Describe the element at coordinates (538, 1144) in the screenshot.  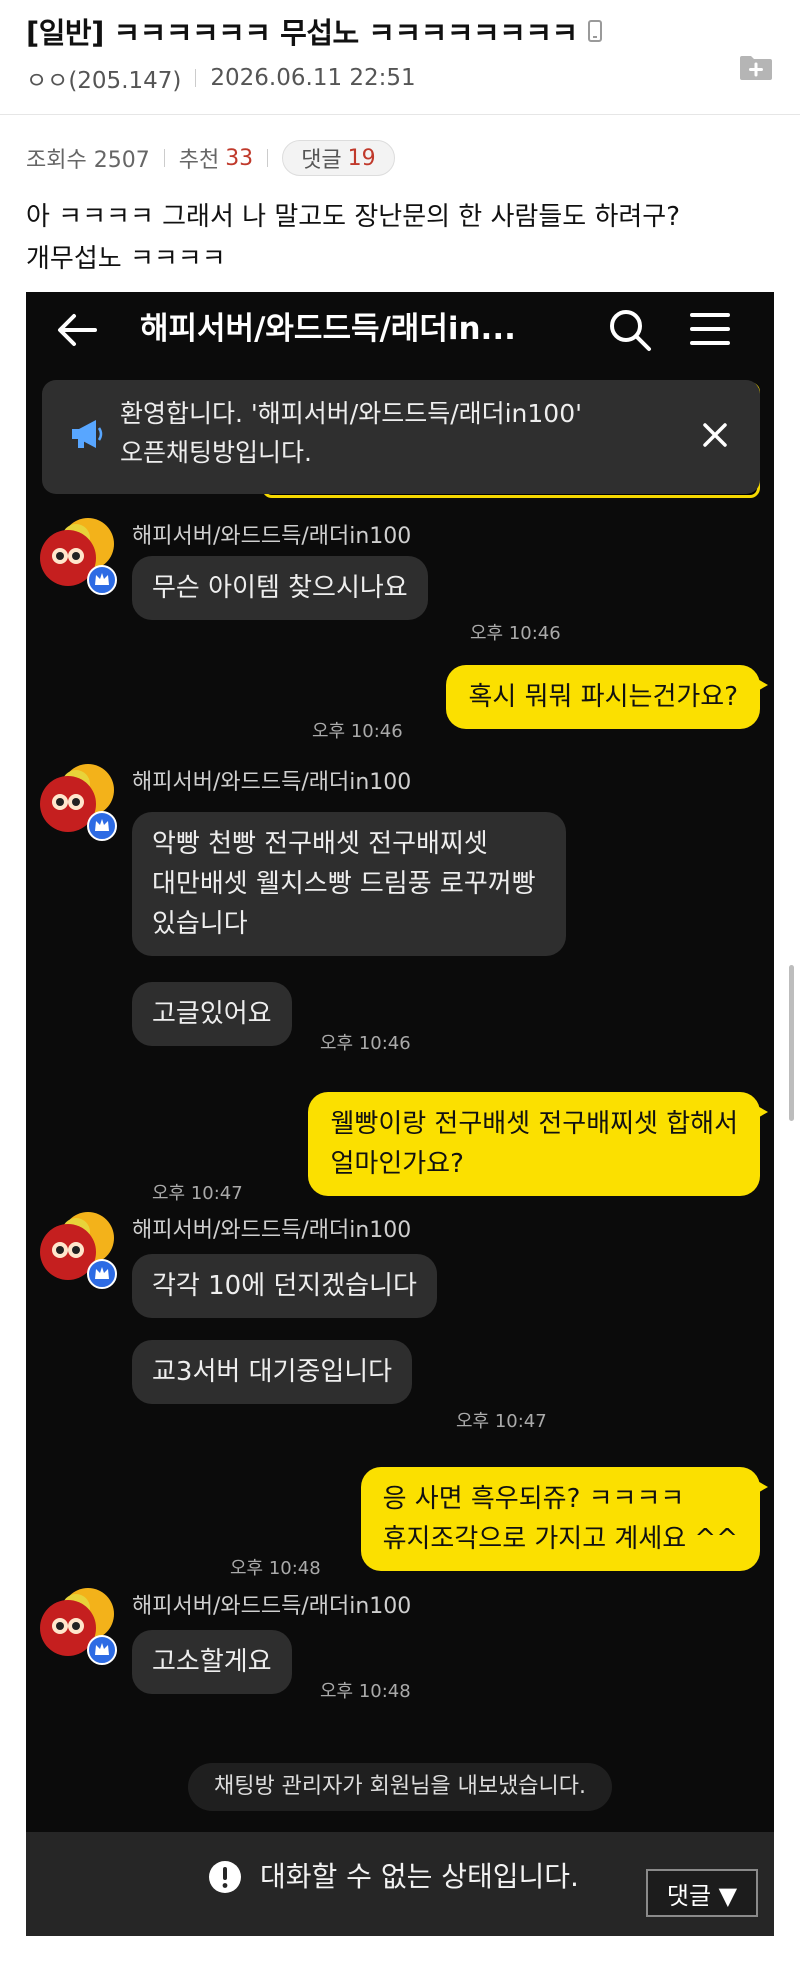
I see `message-bubble-outgoing: 웰빵이랑 전구배셋 전구배찌셋 합해서 얼마인가요?` at that location.